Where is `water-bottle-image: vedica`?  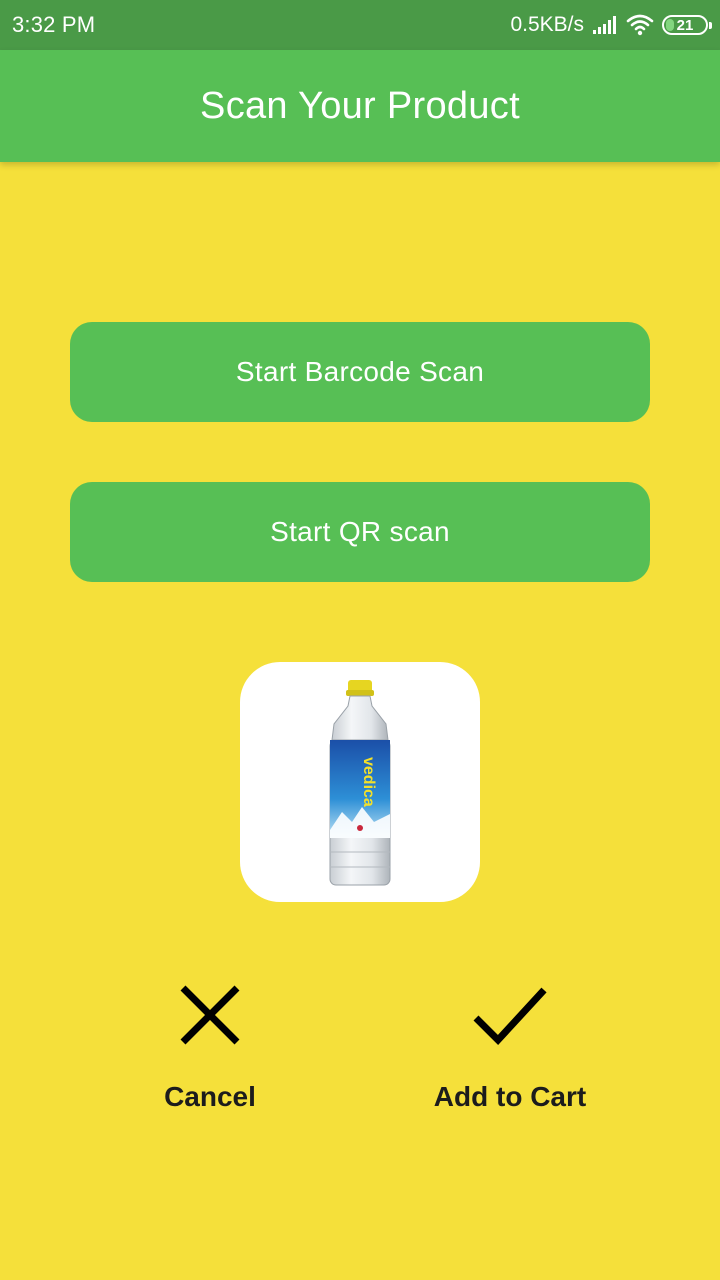 water-bottle-image: vedica is located at coordinates (360, 783).